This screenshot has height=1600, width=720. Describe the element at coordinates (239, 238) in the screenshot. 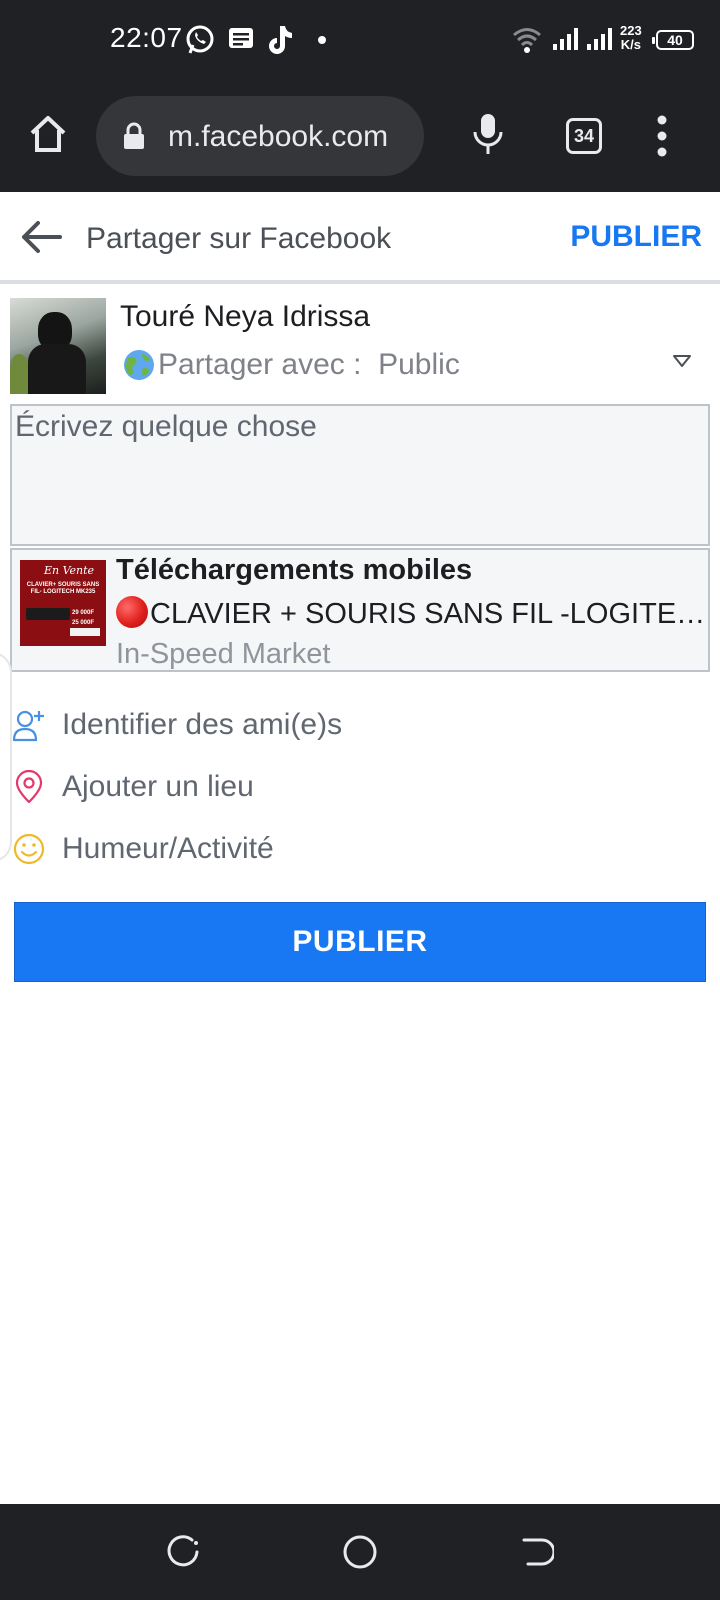

I see `page-title: Partager sur Facebook` at that location.